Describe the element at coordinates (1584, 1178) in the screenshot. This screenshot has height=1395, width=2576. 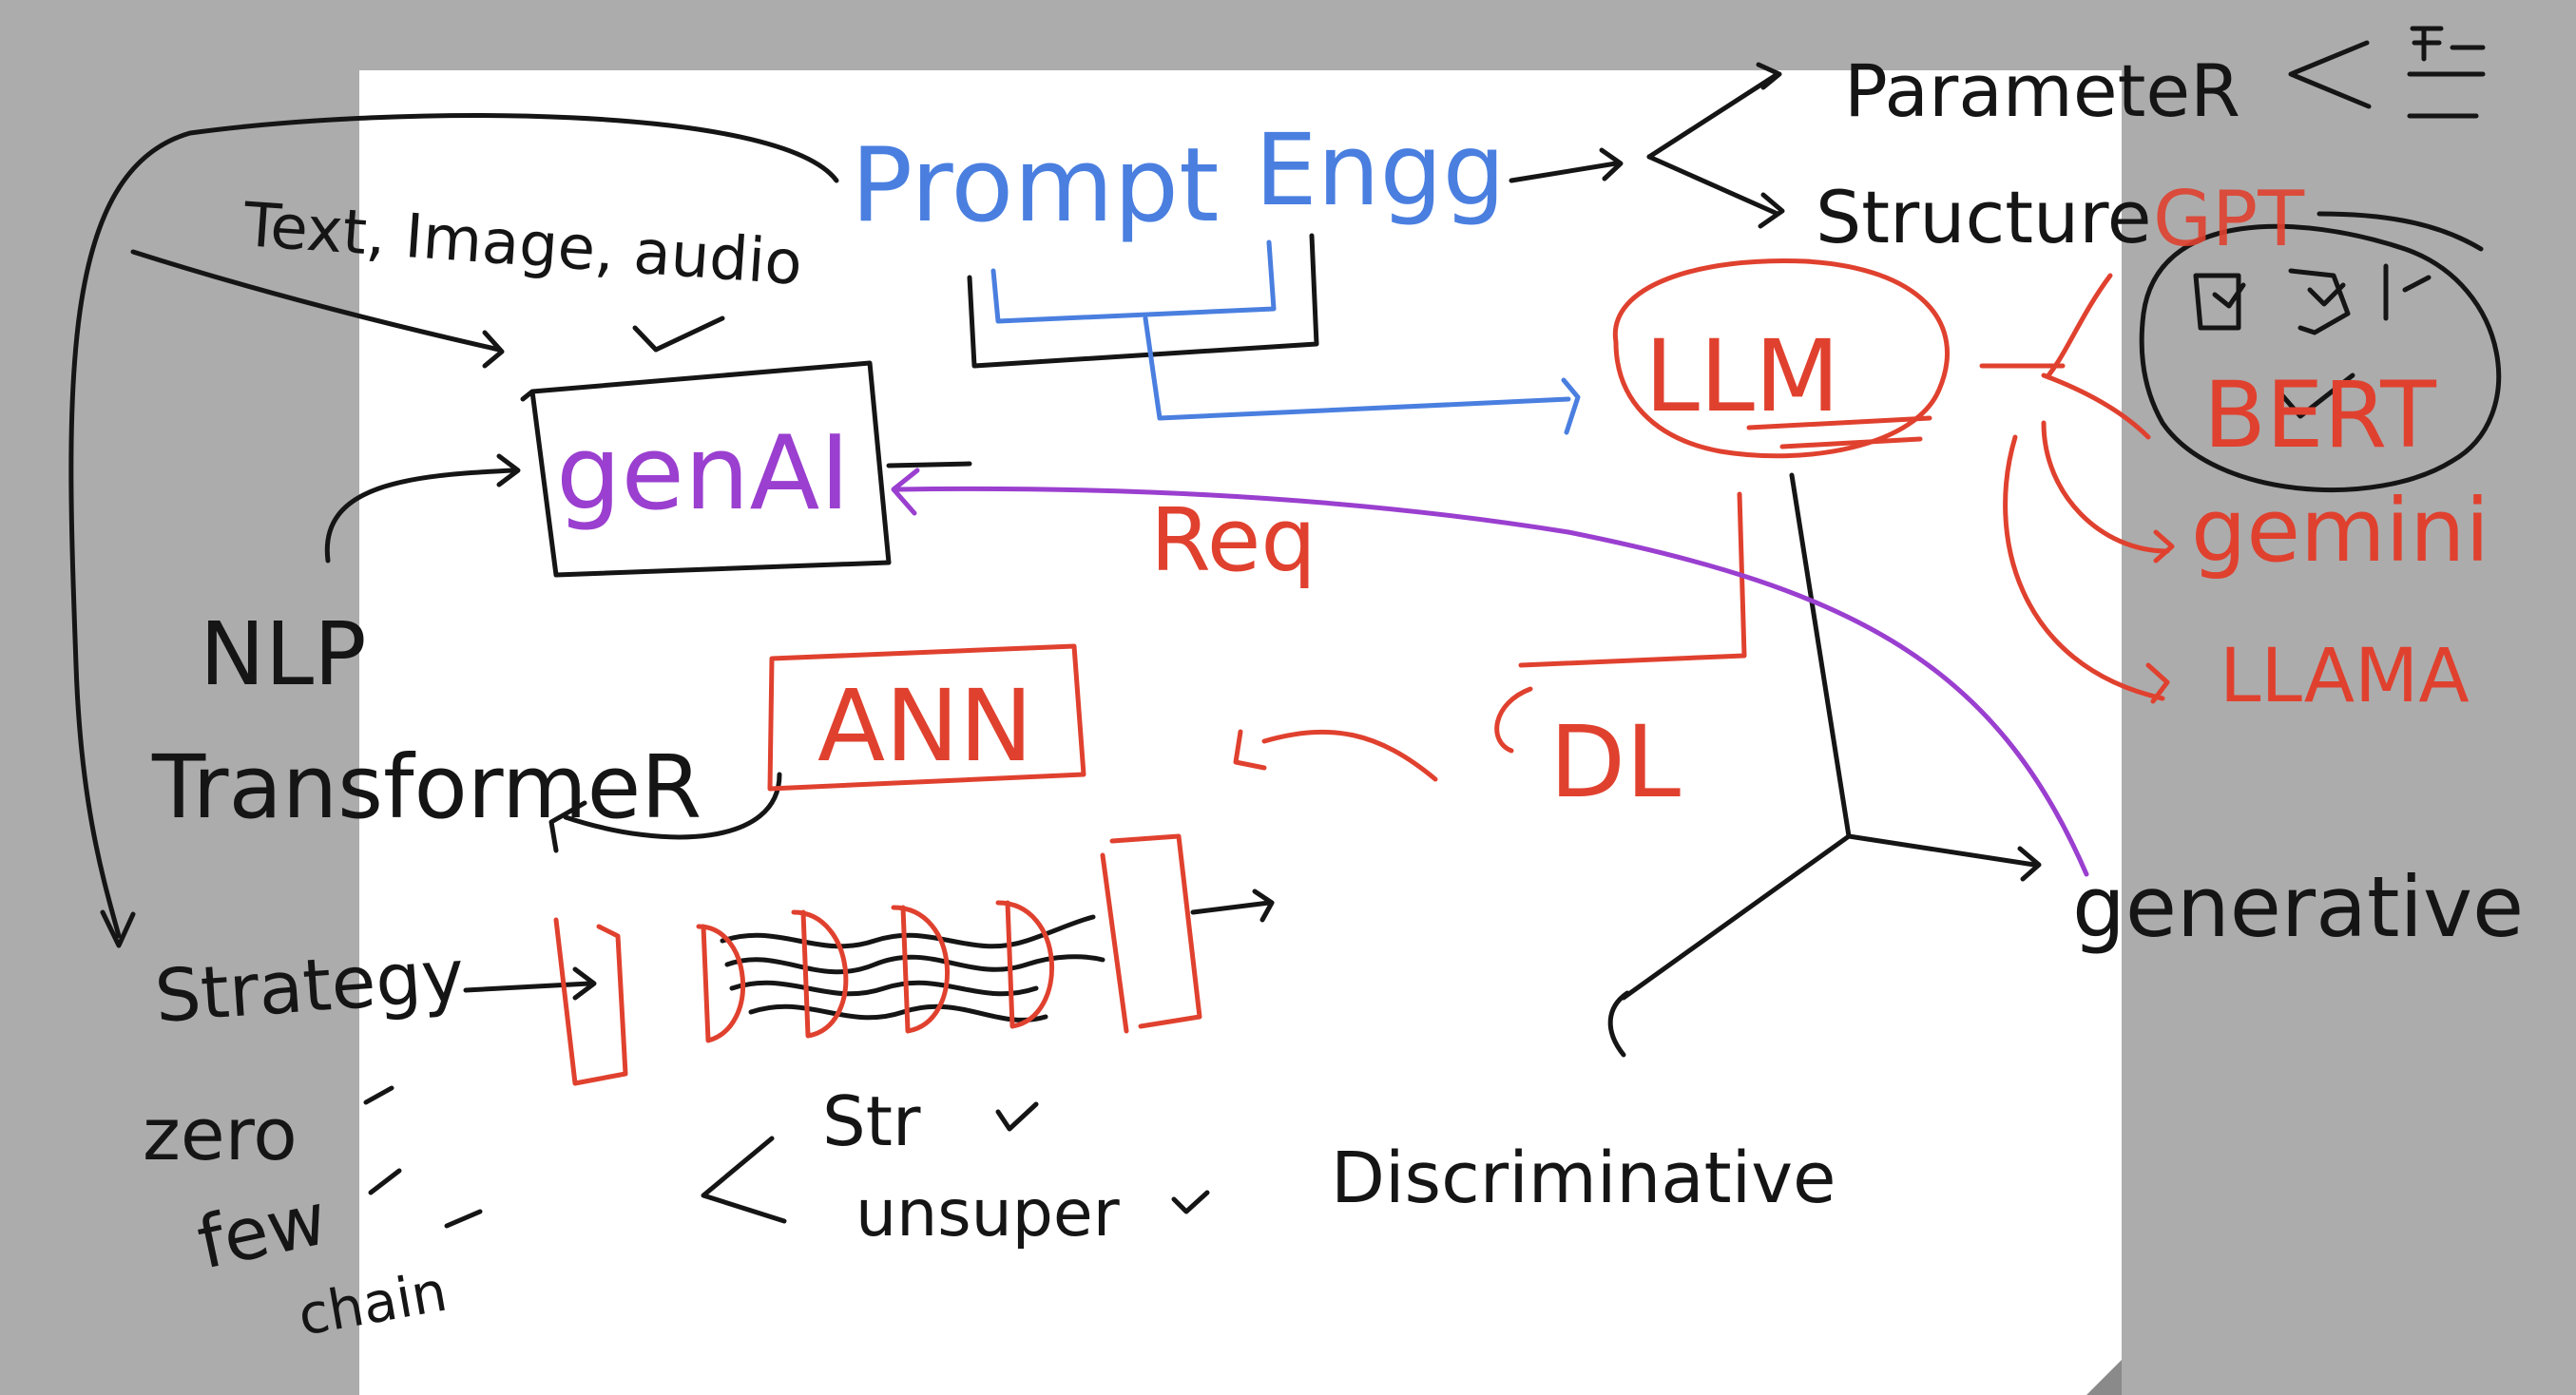
I see `label-discriminative: Discriminative` at that location.